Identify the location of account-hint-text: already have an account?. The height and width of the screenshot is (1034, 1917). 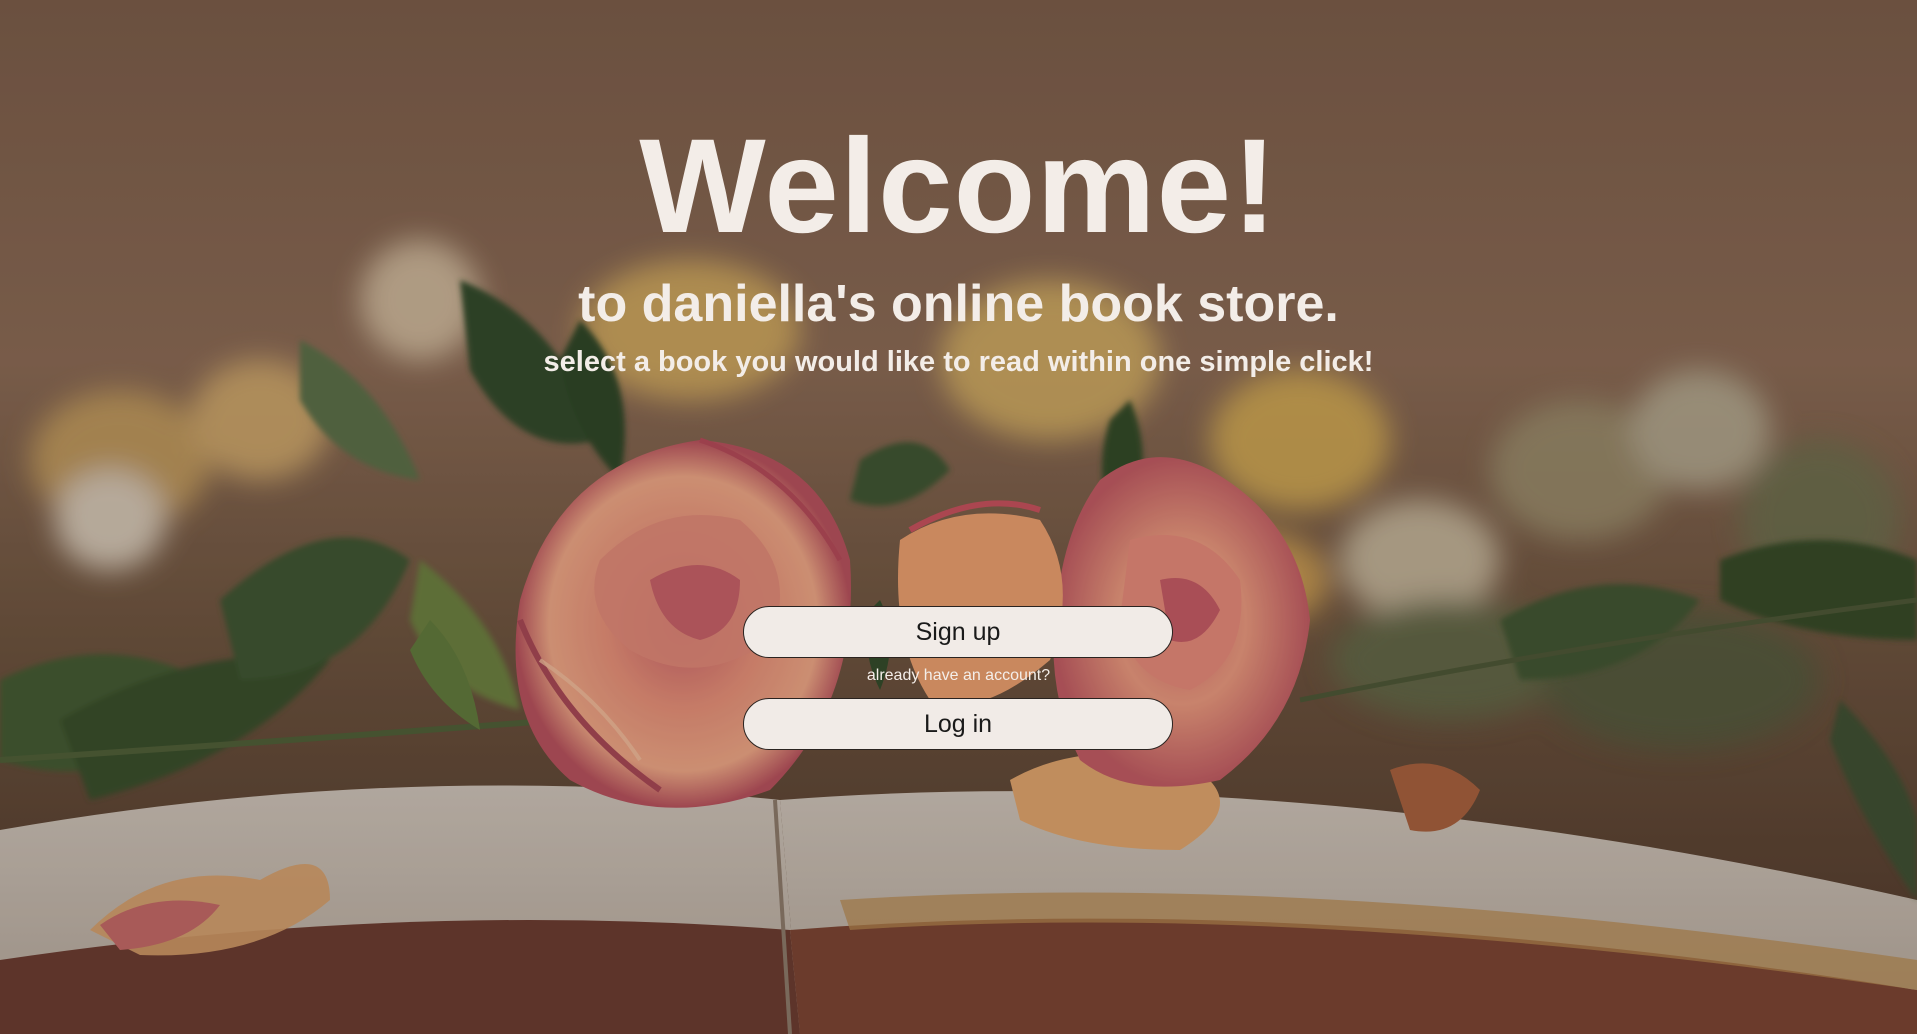
(958, 675).